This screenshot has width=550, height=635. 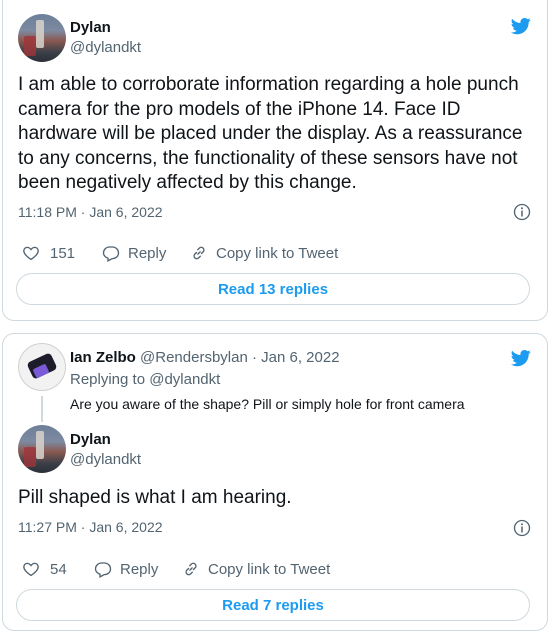 I want to click on parent-author-handle: @Rendersbylan, so click(x=194, y=357).